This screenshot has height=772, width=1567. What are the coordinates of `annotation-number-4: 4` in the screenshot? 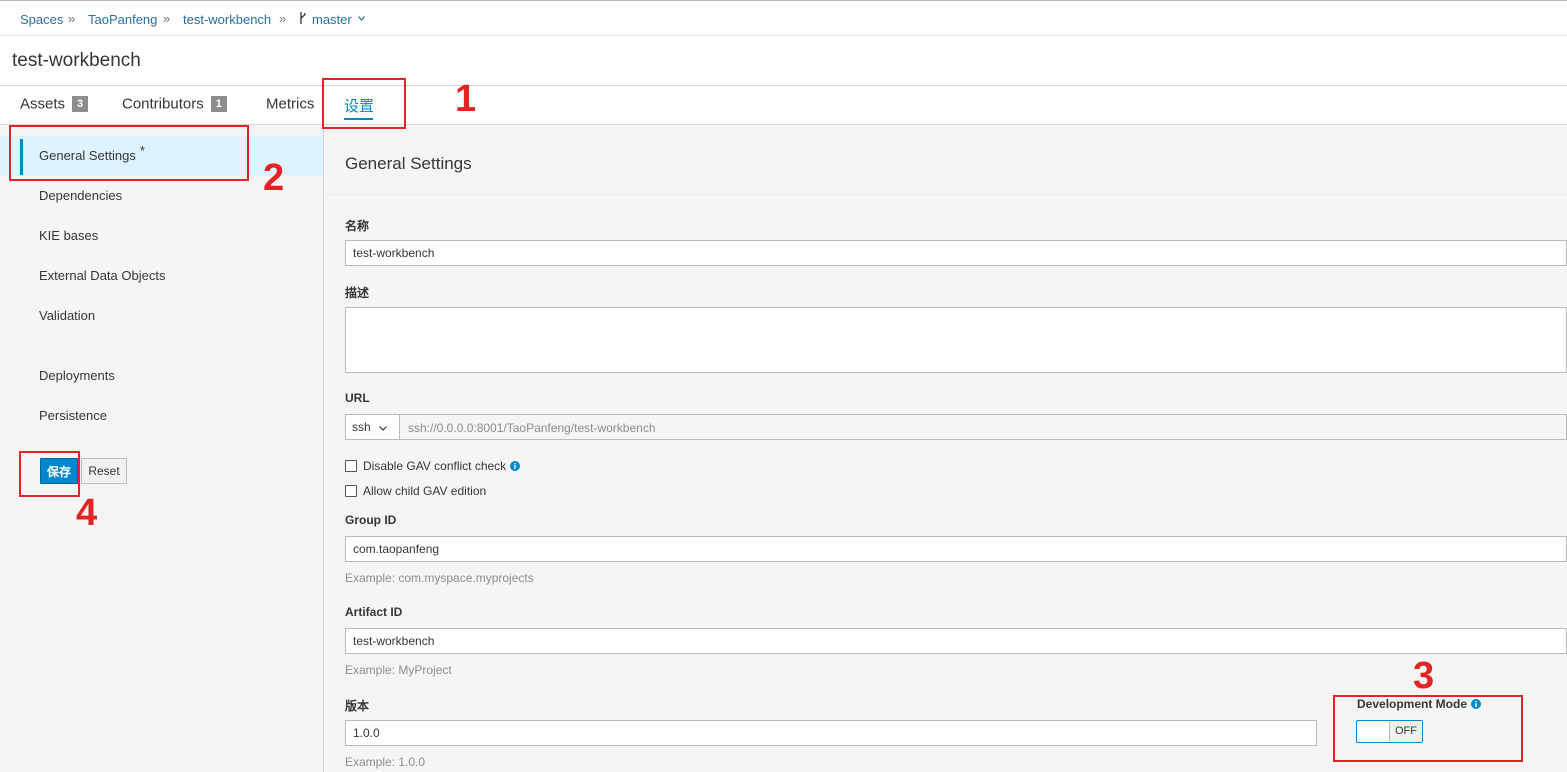 It's located at (87, 513).